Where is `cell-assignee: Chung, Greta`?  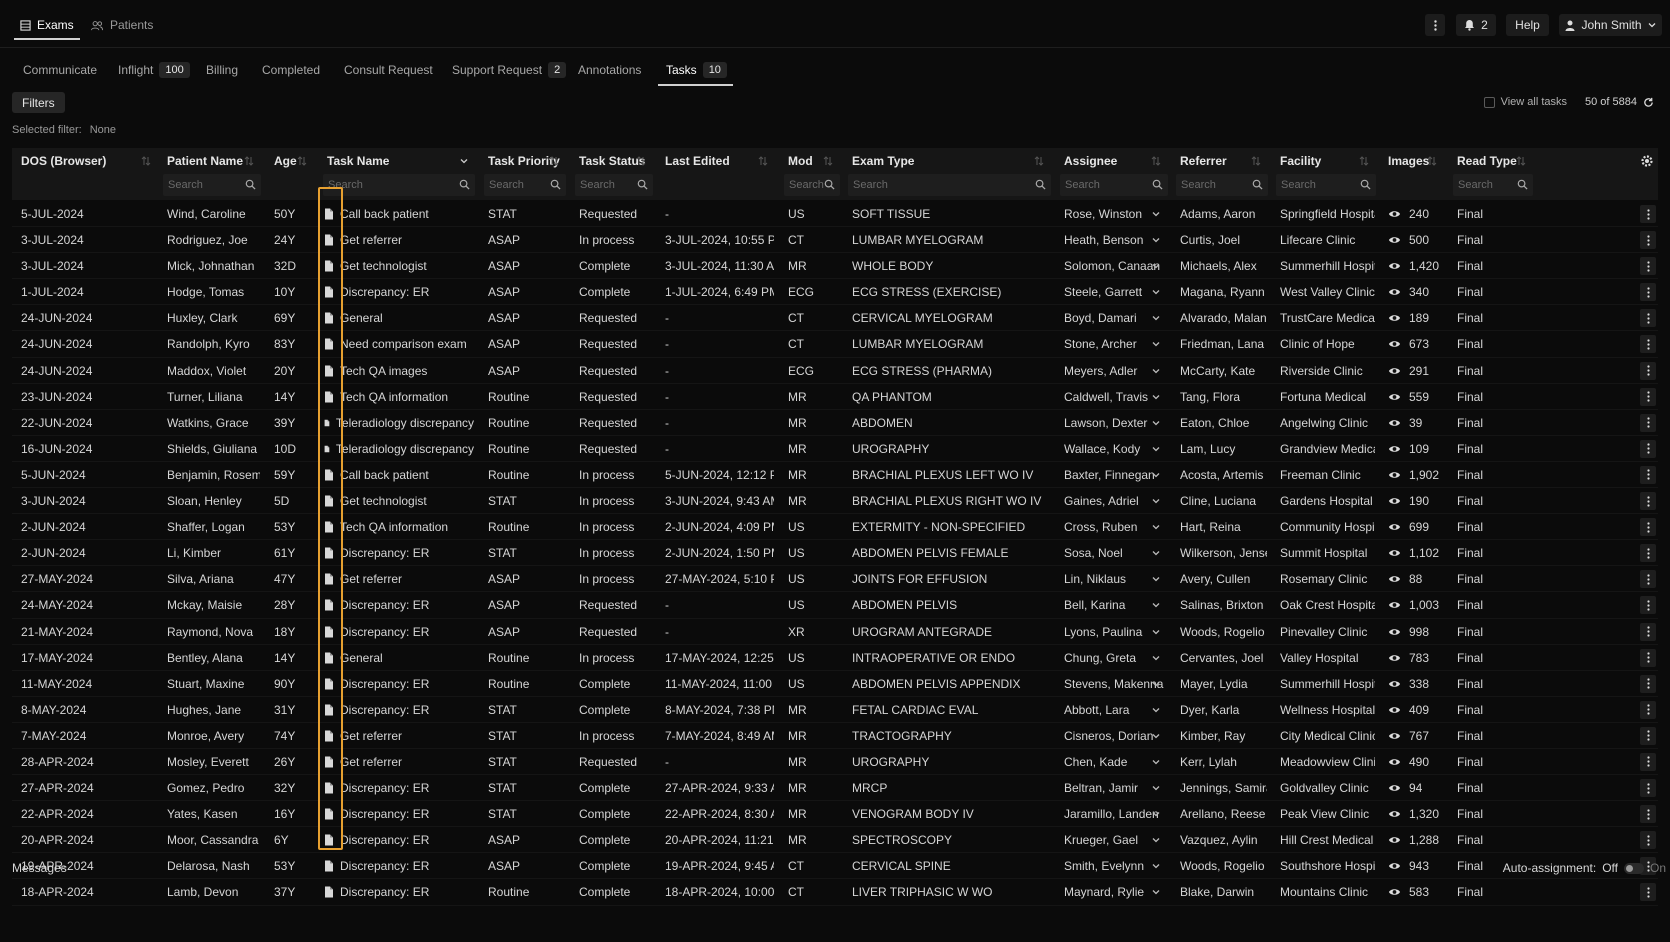 cell-assignee: Chung, Greta is located at coordinates (1111, 658).